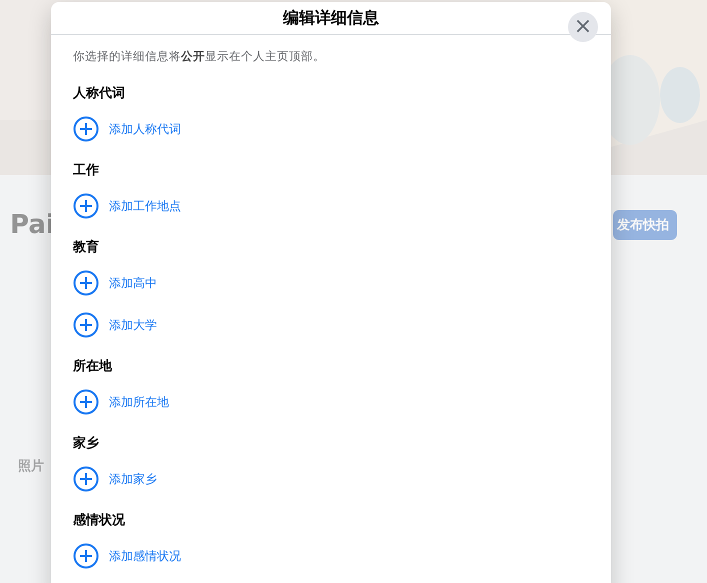 This screenshot has width=707, height=583. Describe the element at coordinates (86, 170) in the screenshot. I see `section-heading: 工作` at that location.